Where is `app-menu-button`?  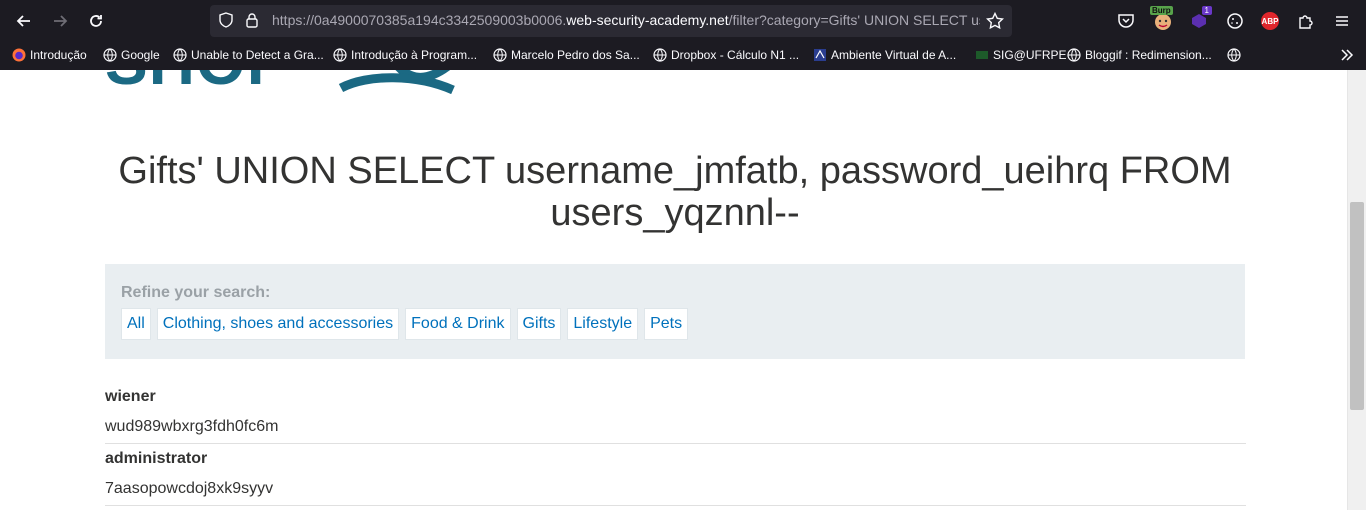
app-menu-button is located at coordinates (1342, 21).